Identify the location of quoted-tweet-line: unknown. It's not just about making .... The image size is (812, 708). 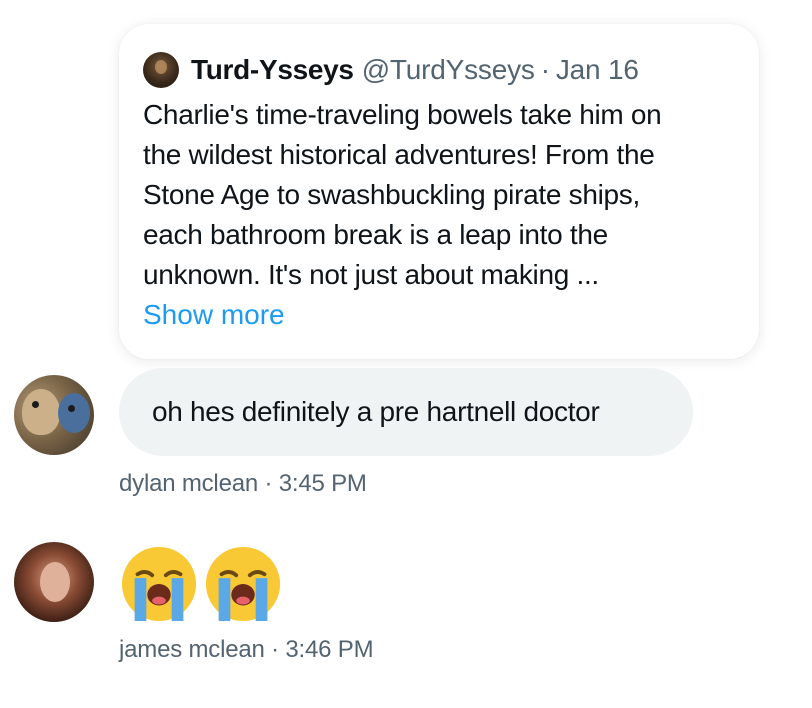
(371, 274).